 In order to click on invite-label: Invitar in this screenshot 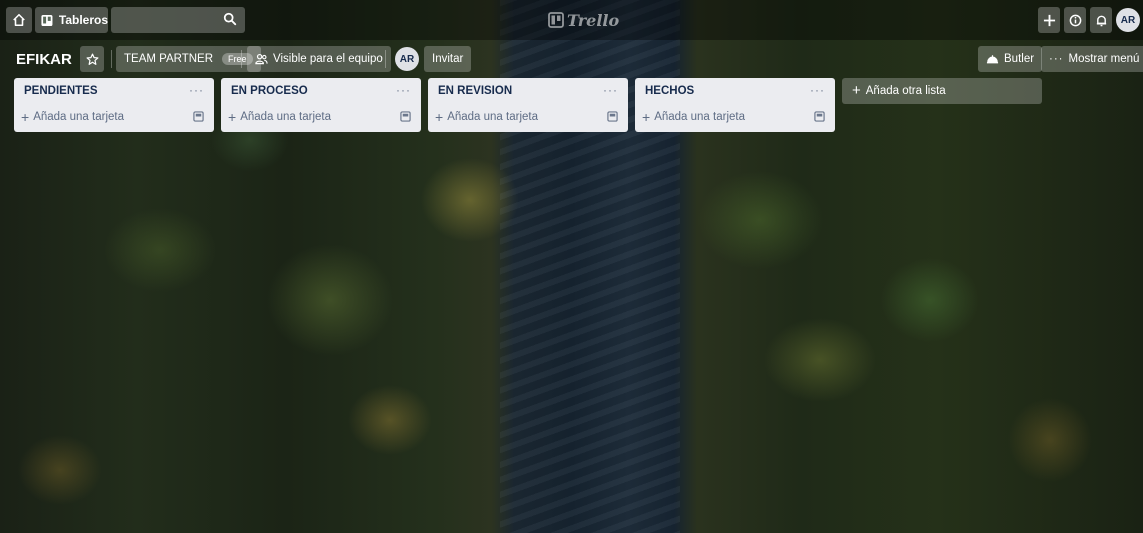, I will do `click(448, 59)`.